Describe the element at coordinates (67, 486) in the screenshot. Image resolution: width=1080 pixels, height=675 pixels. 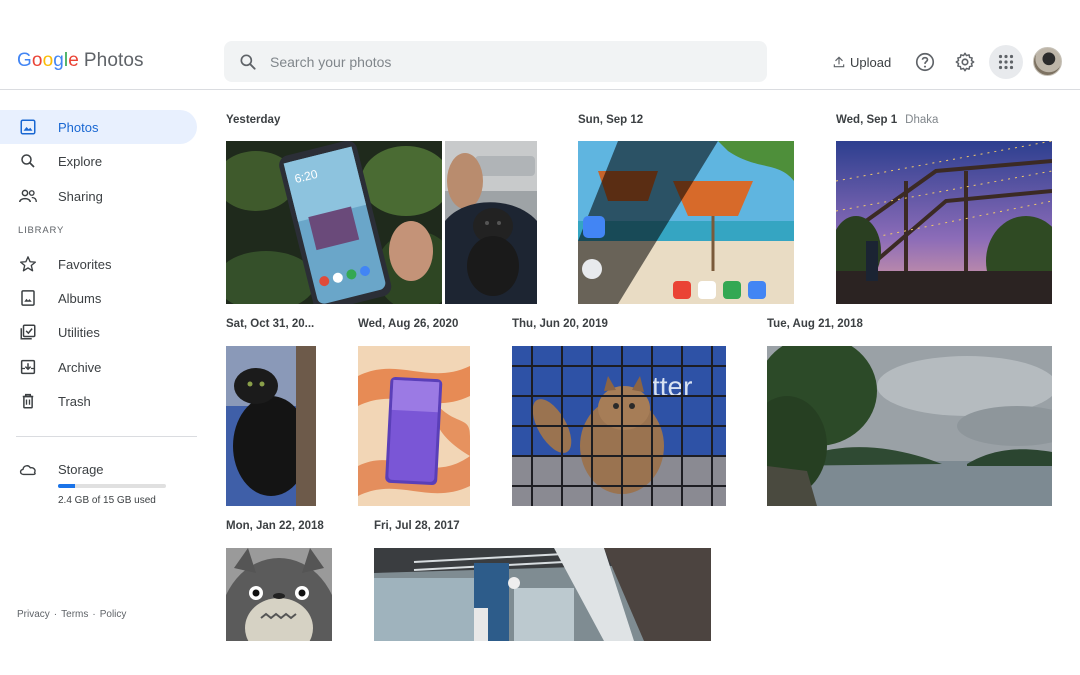
I see `storage-progress-fill` at that location.